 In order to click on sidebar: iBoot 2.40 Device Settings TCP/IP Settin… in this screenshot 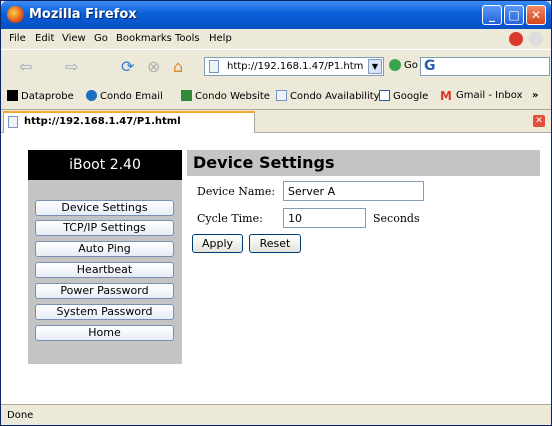, I will do `click(105, 257)`.